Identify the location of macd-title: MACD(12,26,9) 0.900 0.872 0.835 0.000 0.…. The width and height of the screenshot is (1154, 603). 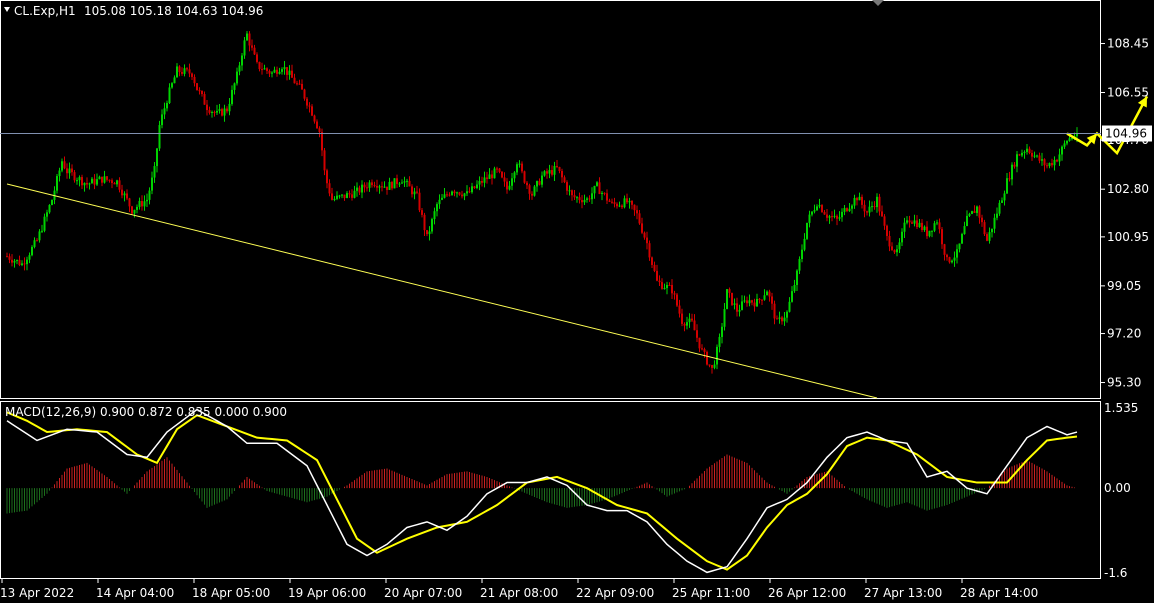
(146, 412).